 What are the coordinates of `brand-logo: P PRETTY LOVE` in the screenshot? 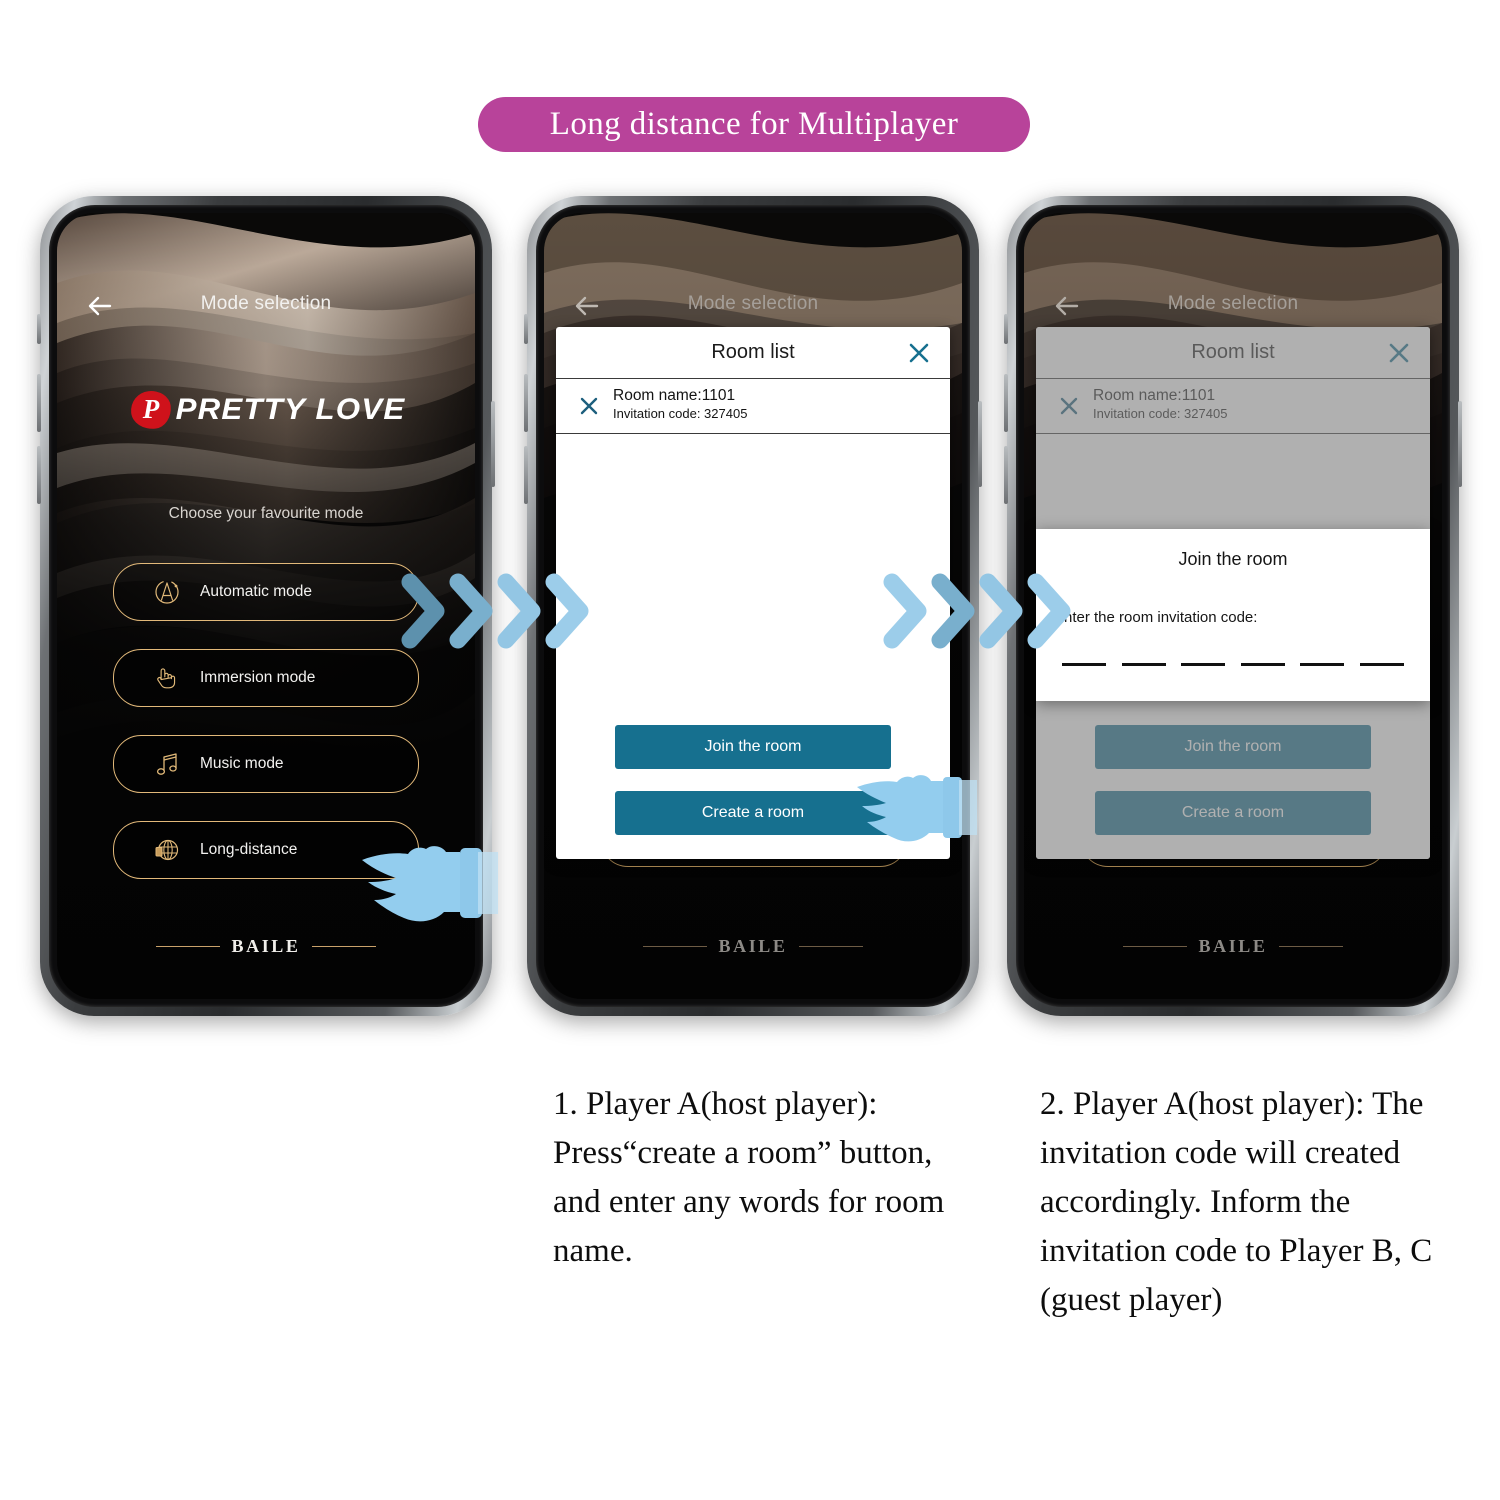 It's located at (266, 410).